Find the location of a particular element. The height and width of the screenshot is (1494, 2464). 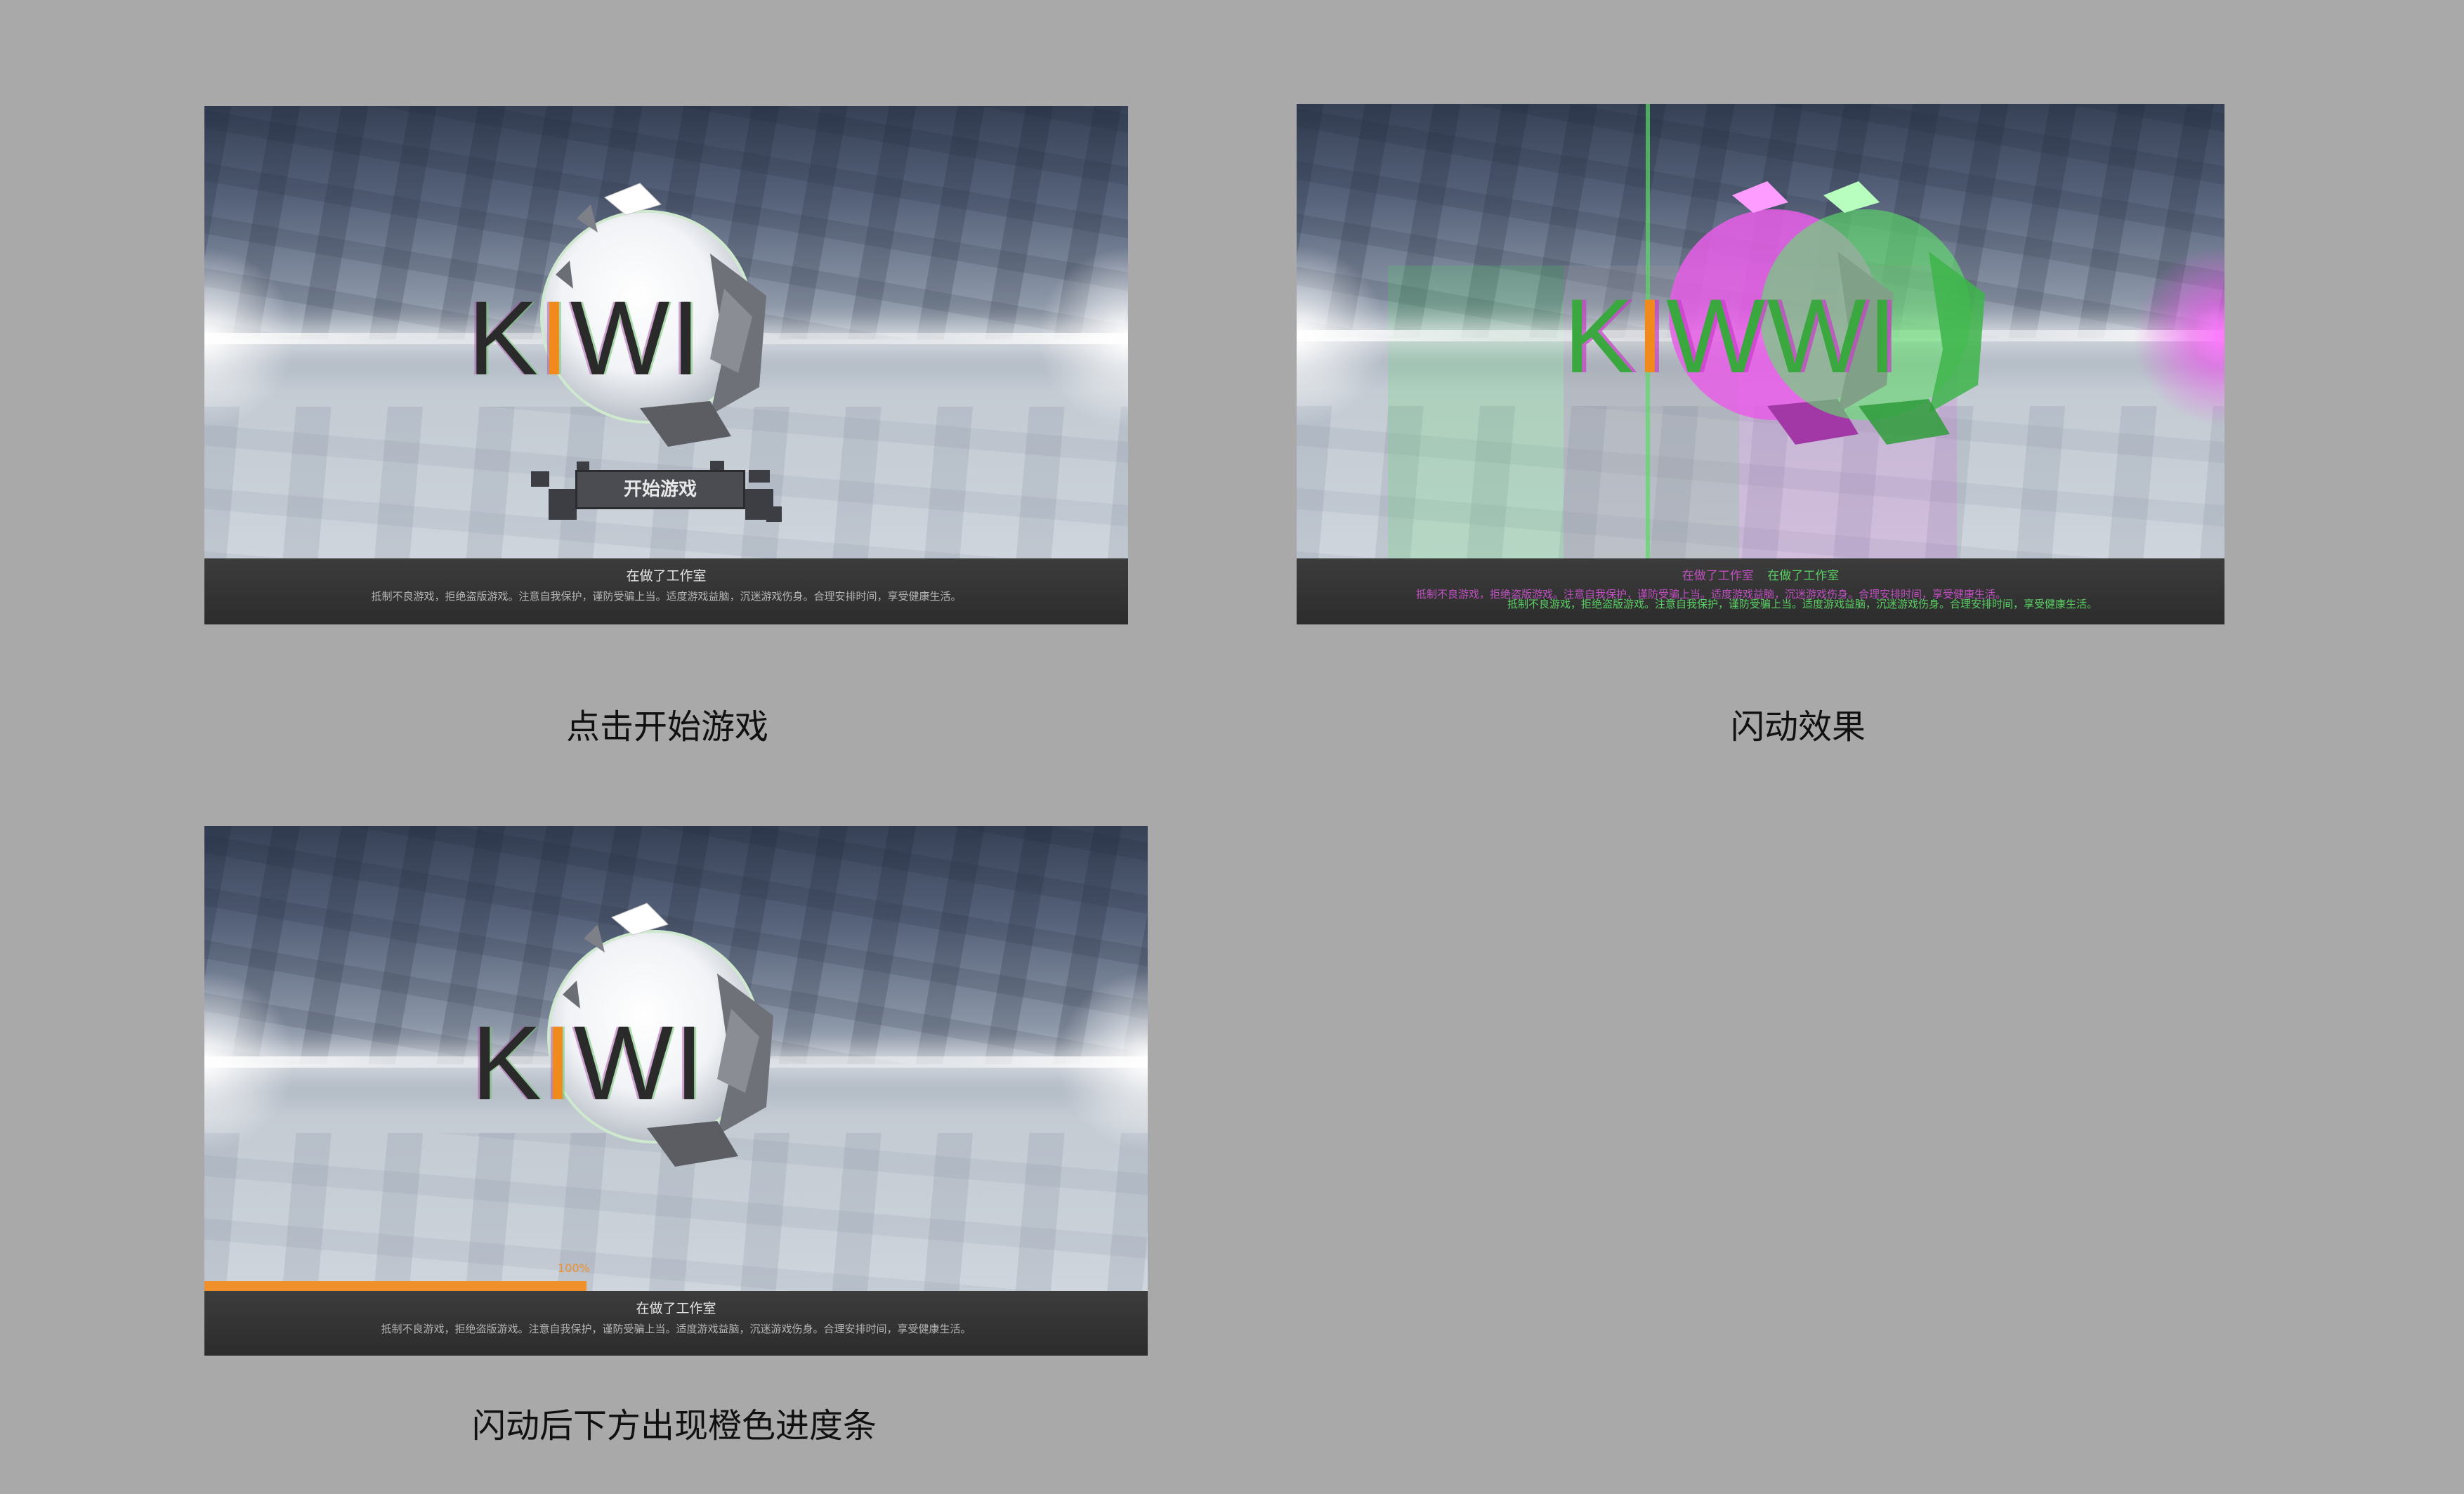

logo-rest: WWI is located at coordinates (1782, 336).